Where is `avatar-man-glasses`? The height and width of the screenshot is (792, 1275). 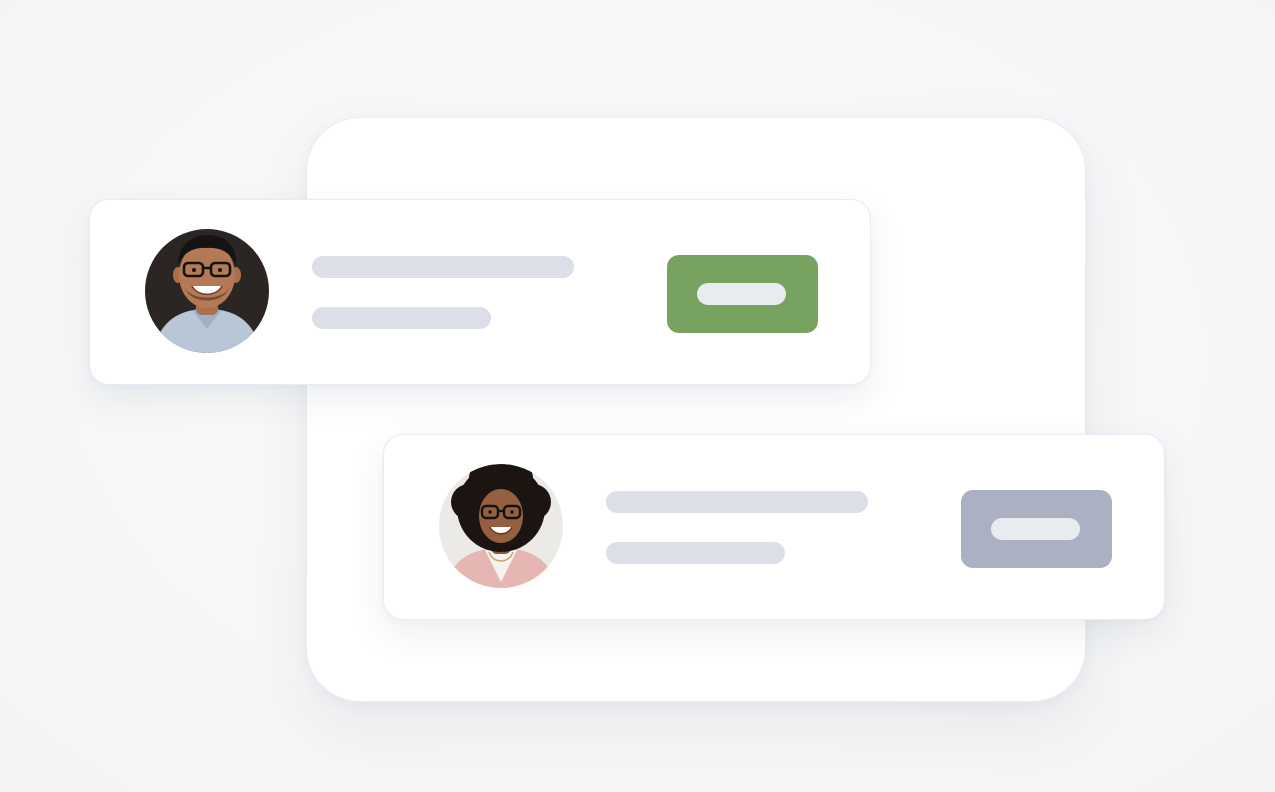 avatar-man-glasses is located at coordinates (207, 291).